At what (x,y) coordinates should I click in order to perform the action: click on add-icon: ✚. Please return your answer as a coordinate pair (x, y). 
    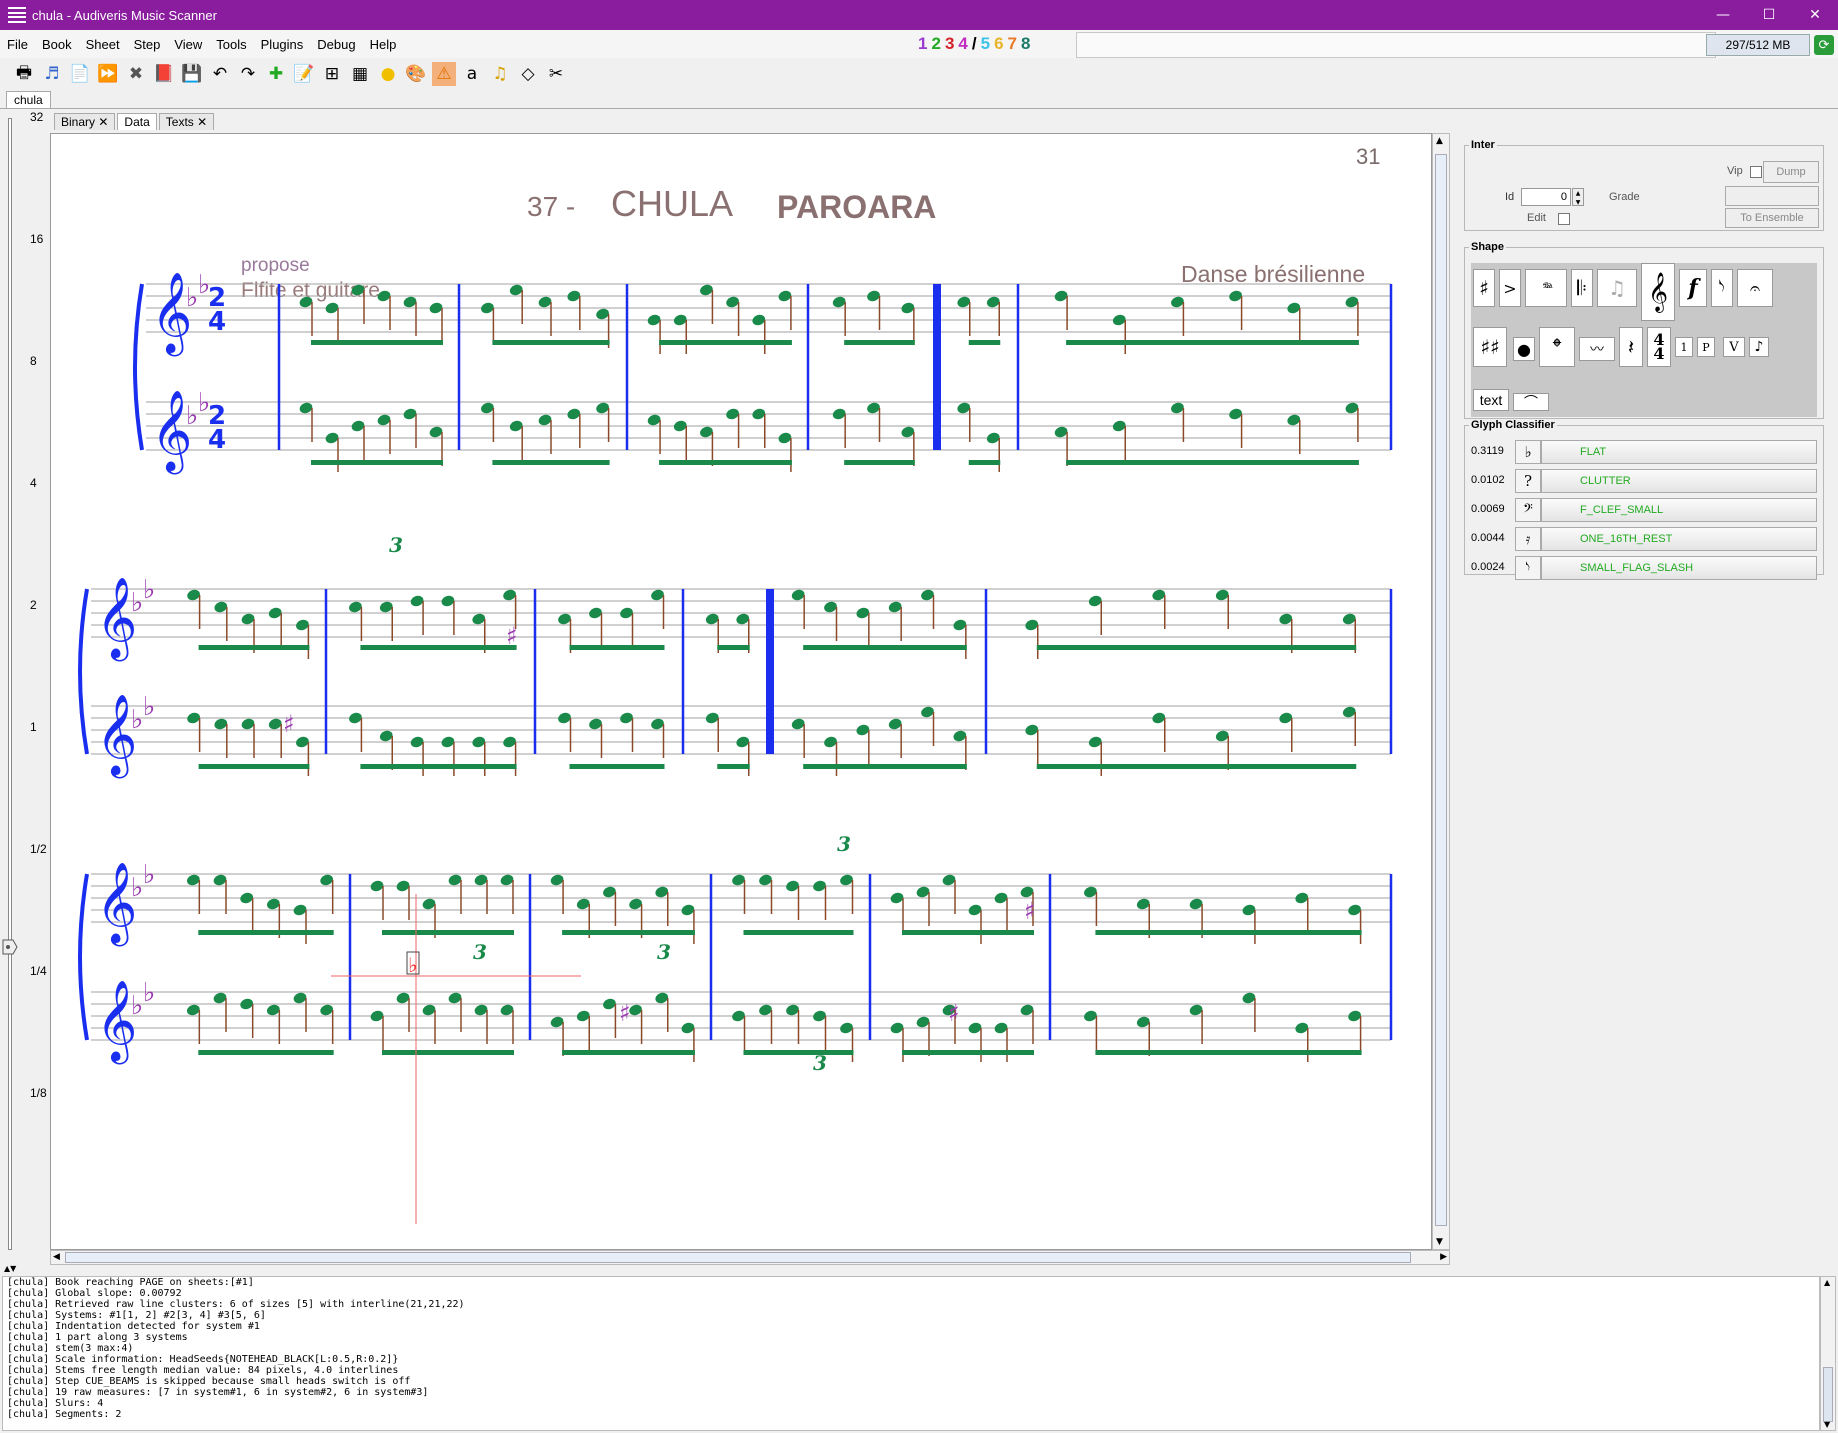
    Looking at the image, I should click on (276, 74).